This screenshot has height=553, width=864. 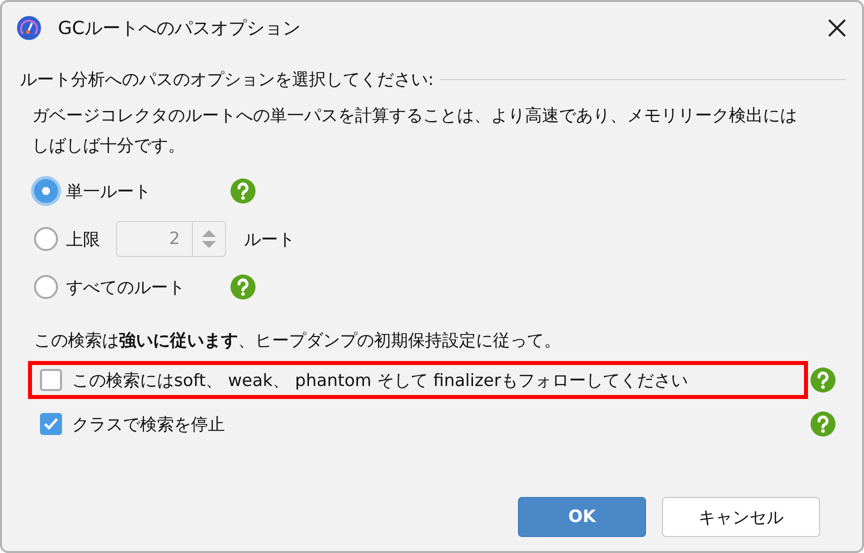 I want to click on radio-label: すべてのルート, so click(x=126, y=287).